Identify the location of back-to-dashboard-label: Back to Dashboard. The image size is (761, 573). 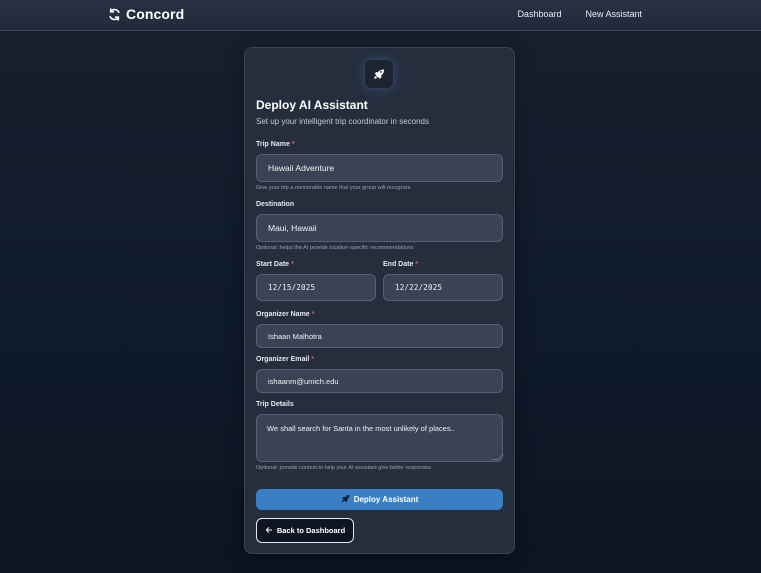
(311, 530).